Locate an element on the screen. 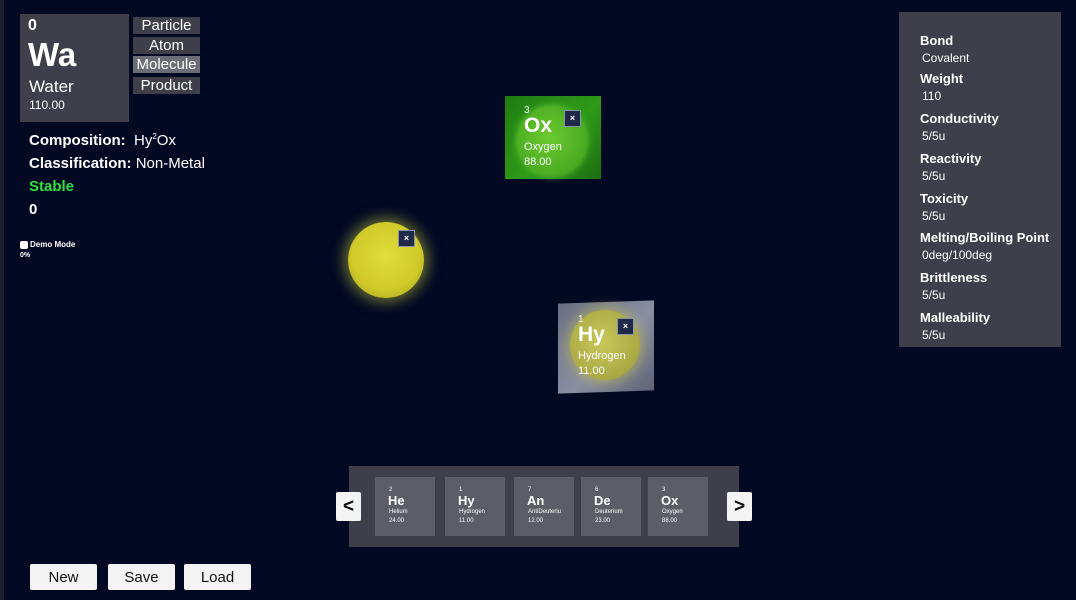 The width and height of the screenshot is (1076, 600). remove-oxygen-close-icon: × is located at coordinates (572, 118).